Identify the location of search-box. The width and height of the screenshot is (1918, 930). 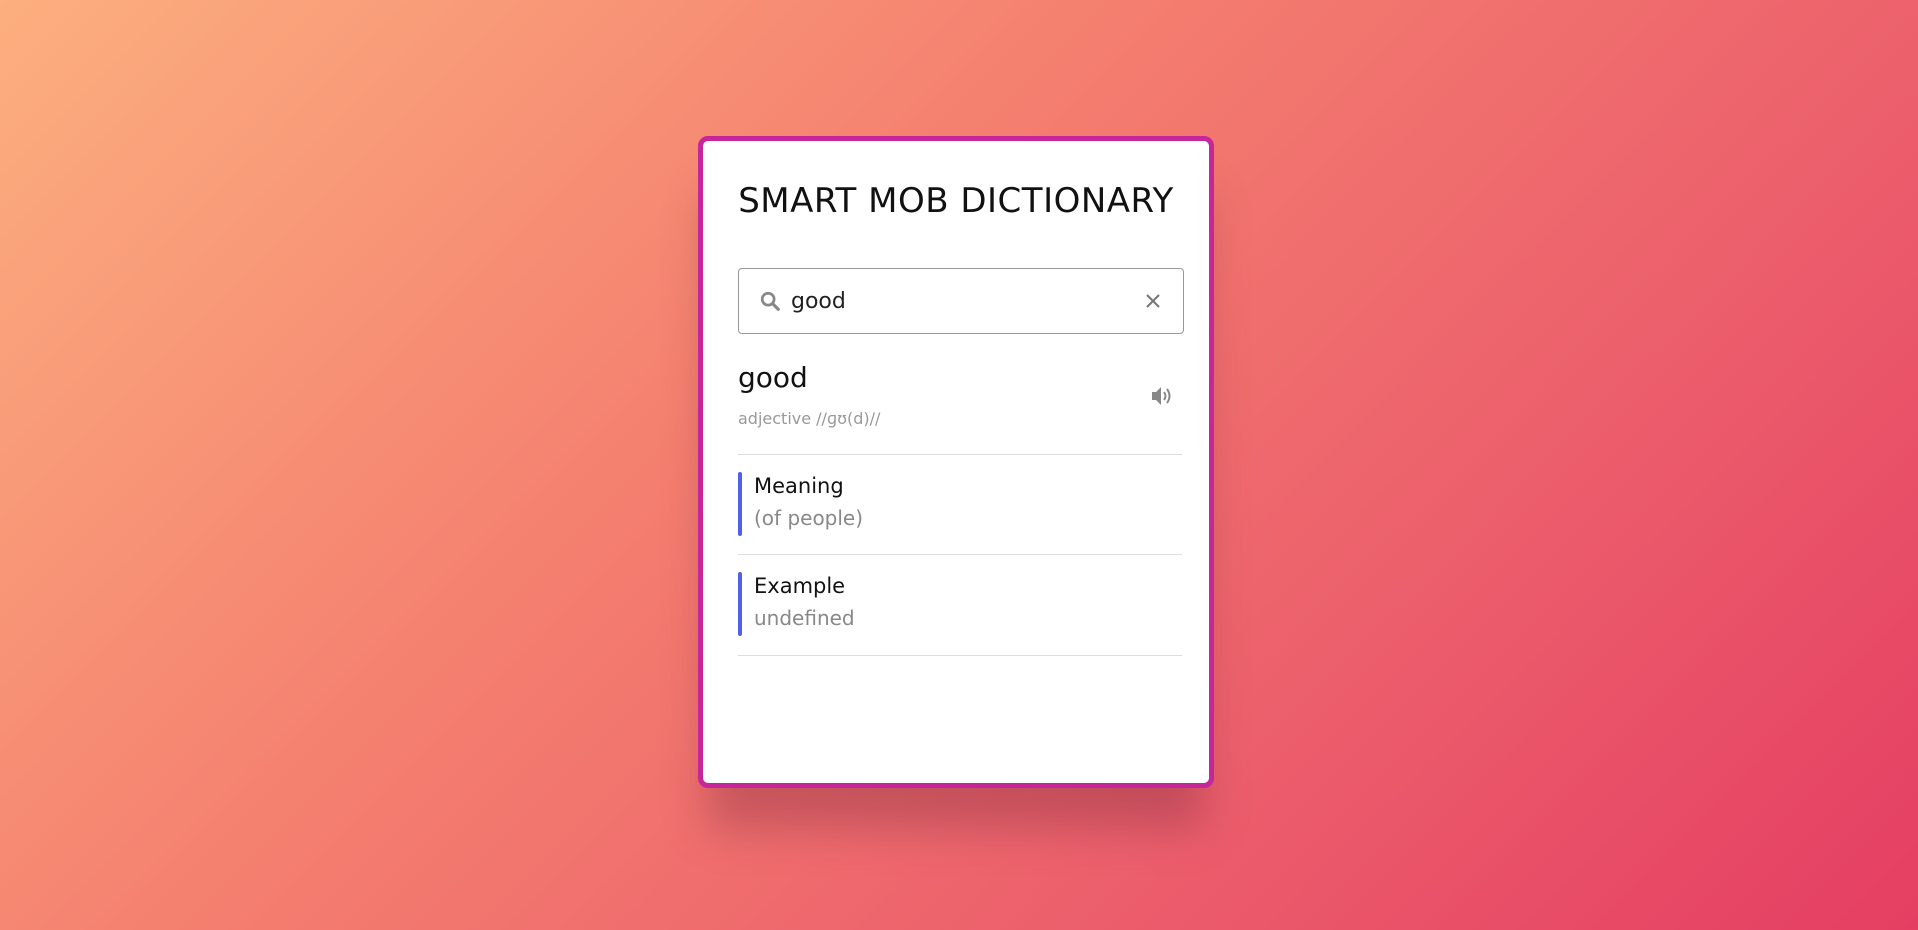
(961, 301).